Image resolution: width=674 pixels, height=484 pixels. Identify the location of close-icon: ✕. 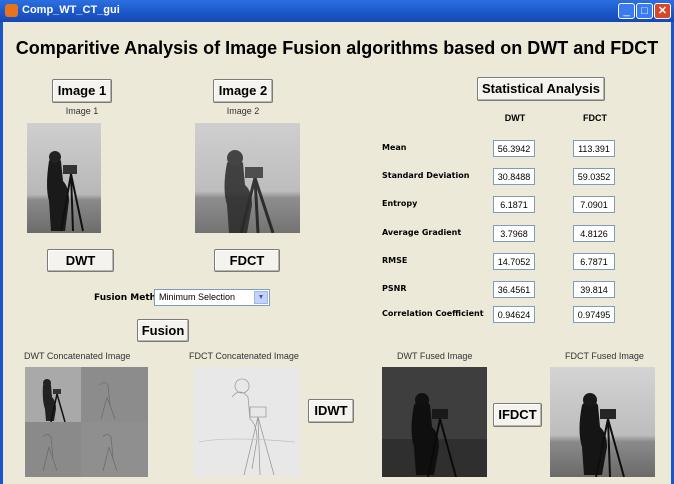
(662, 11).